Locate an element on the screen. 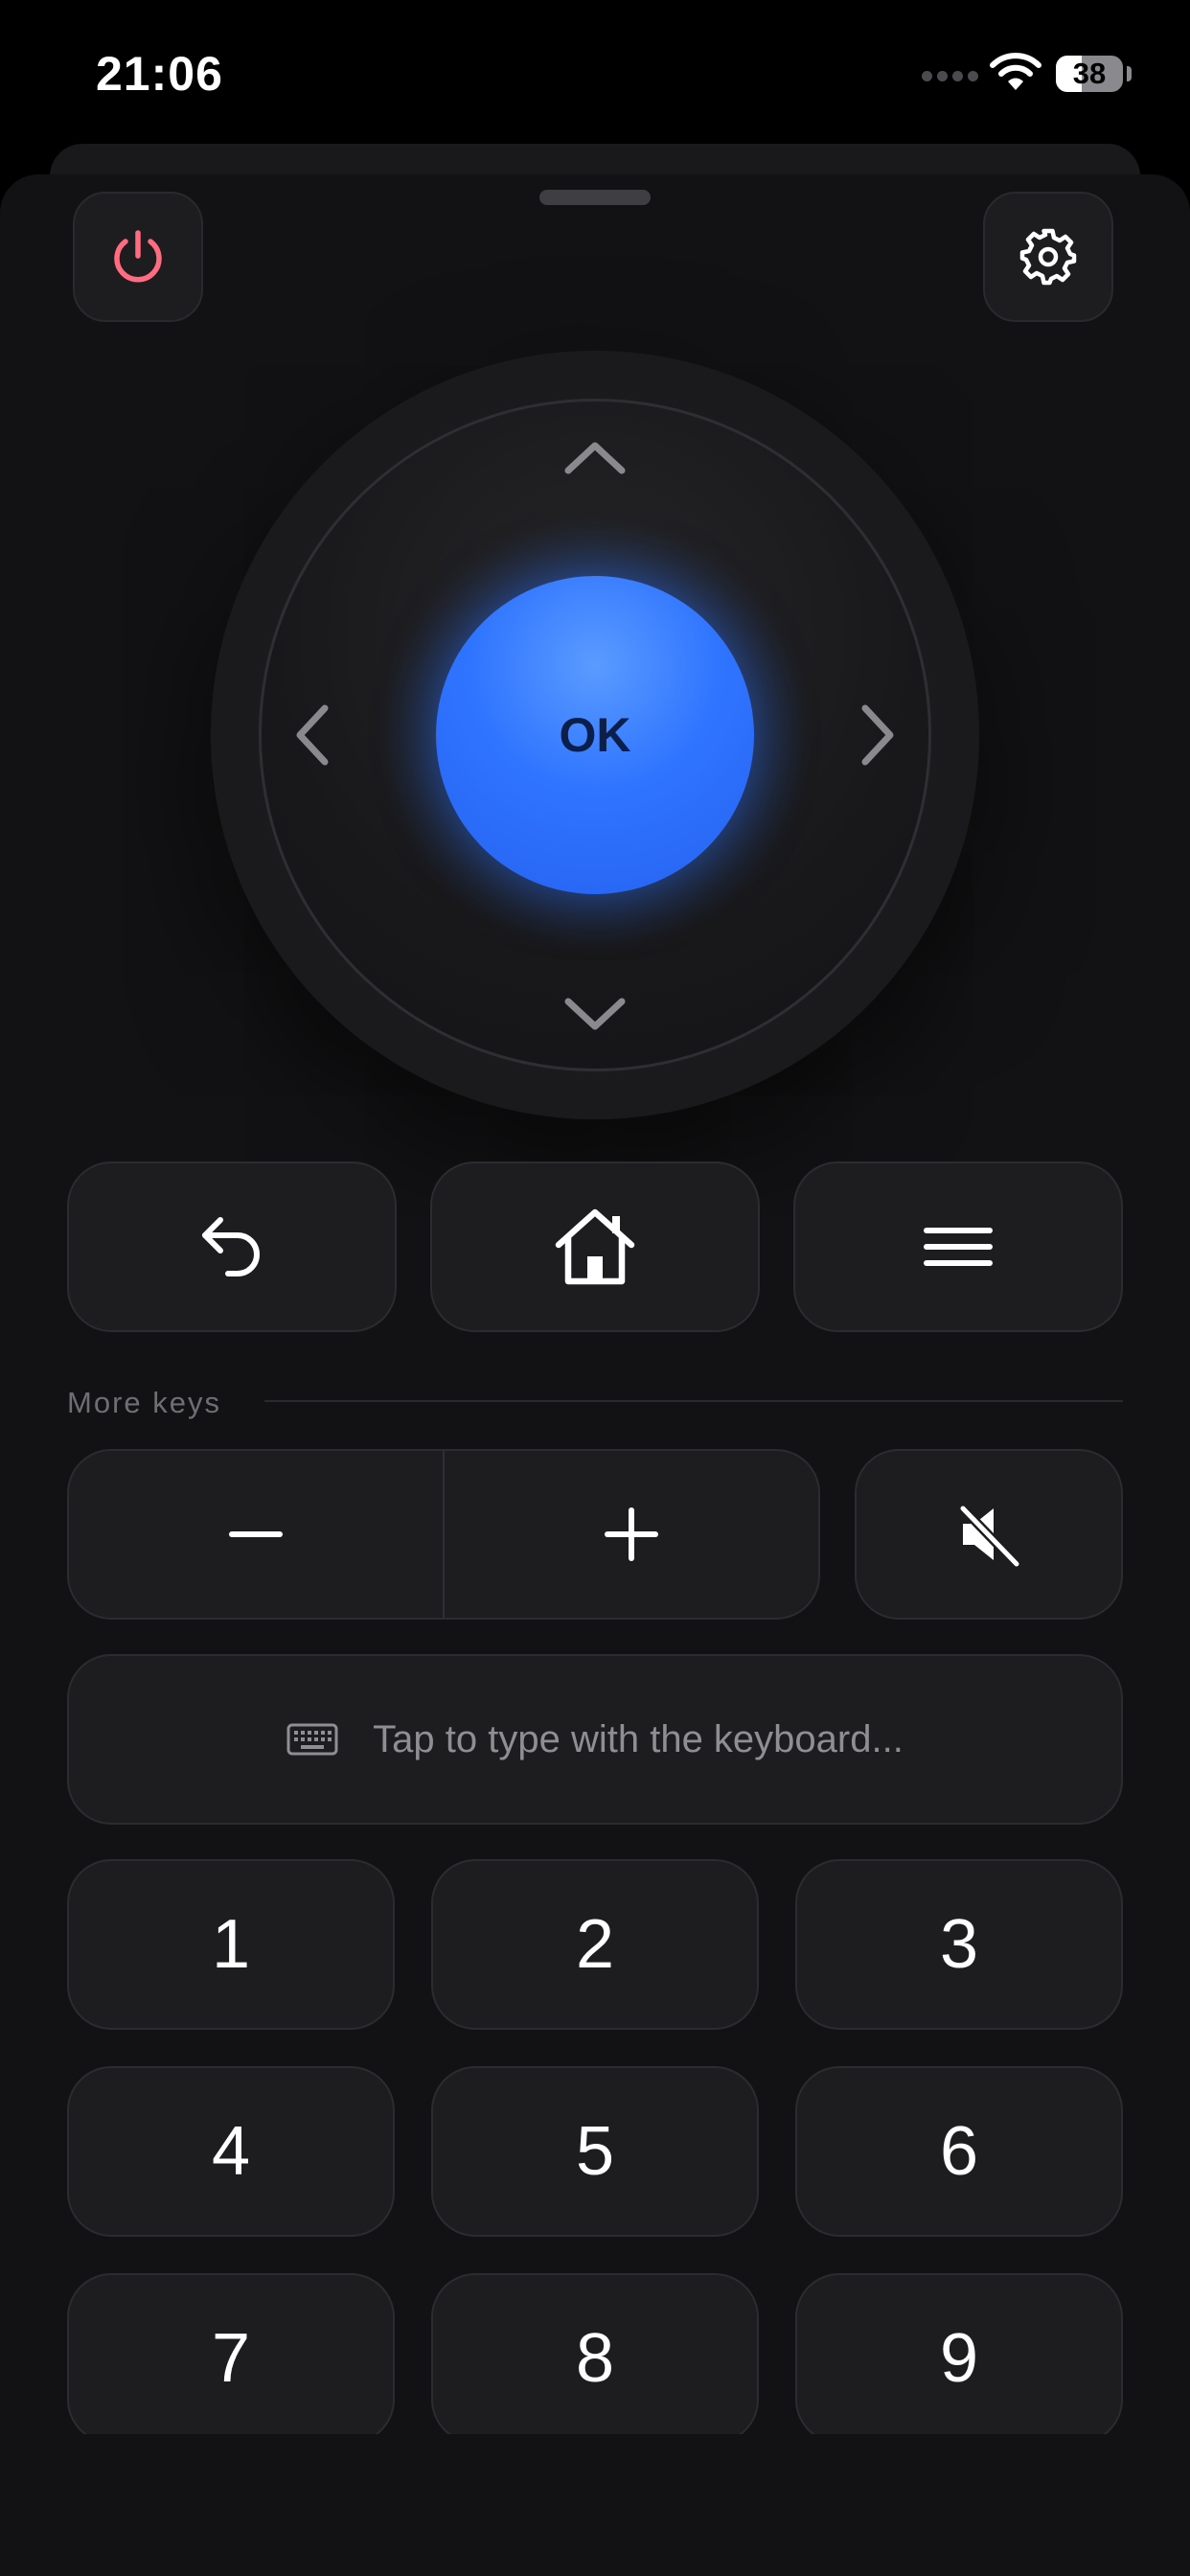 This screenshot has height=2576, width=1190. volume-down-button is located at coordinates (256, 1534).